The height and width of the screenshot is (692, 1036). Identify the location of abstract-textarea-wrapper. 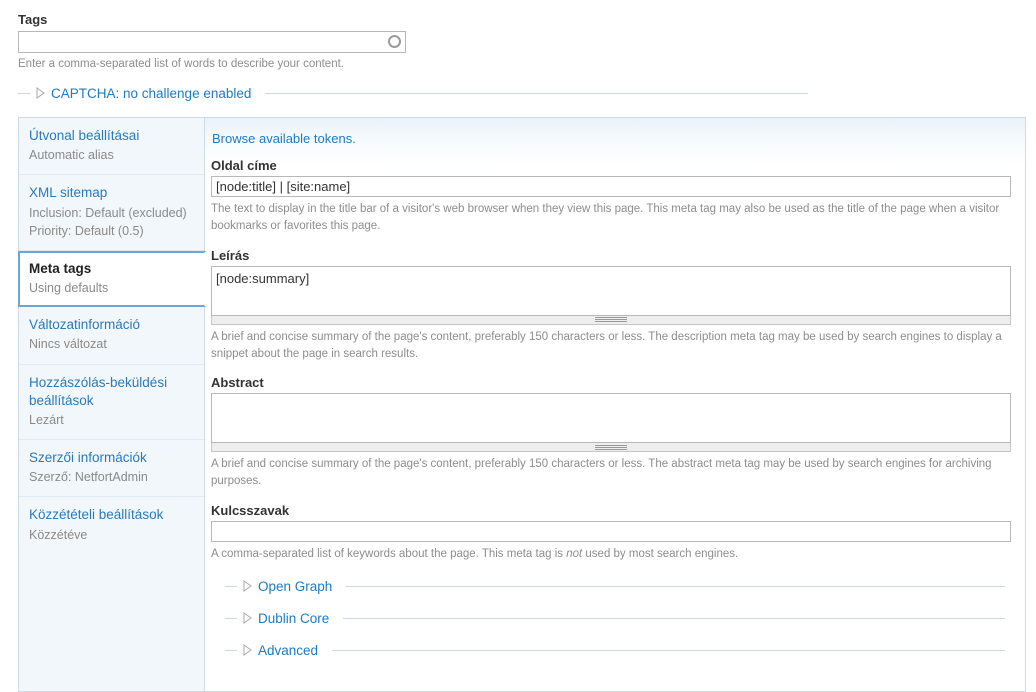
(611, 422).